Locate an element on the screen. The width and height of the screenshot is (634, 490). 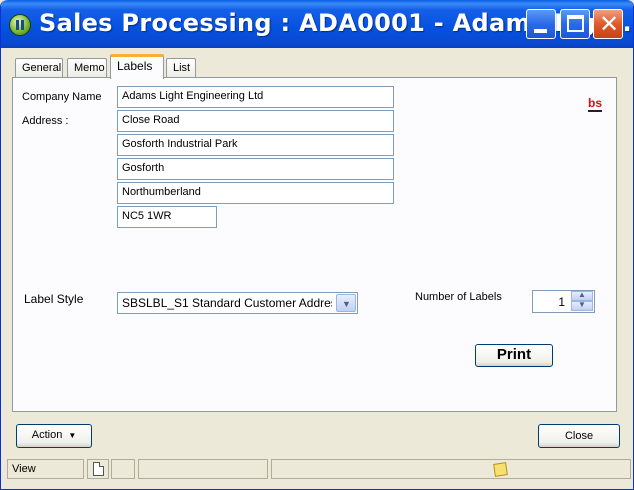
minimize-icon is located at coordinates (540, 31).